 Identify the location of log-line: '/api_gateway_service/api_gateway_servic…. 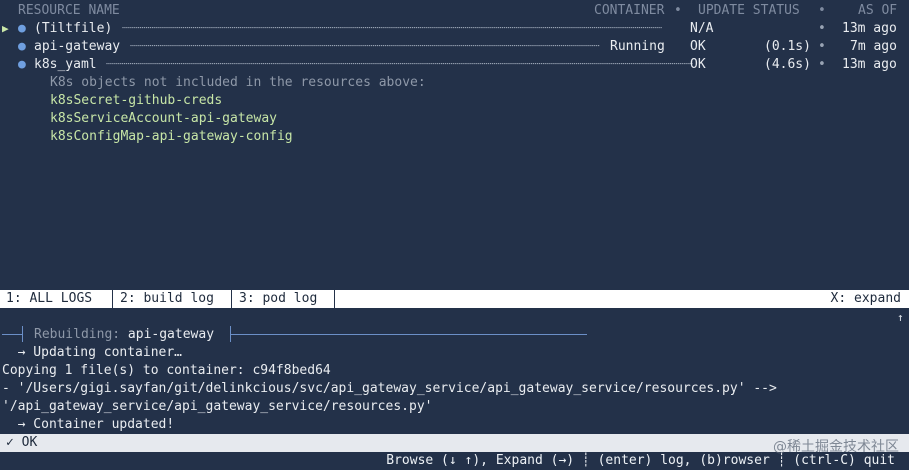
(217, 406).